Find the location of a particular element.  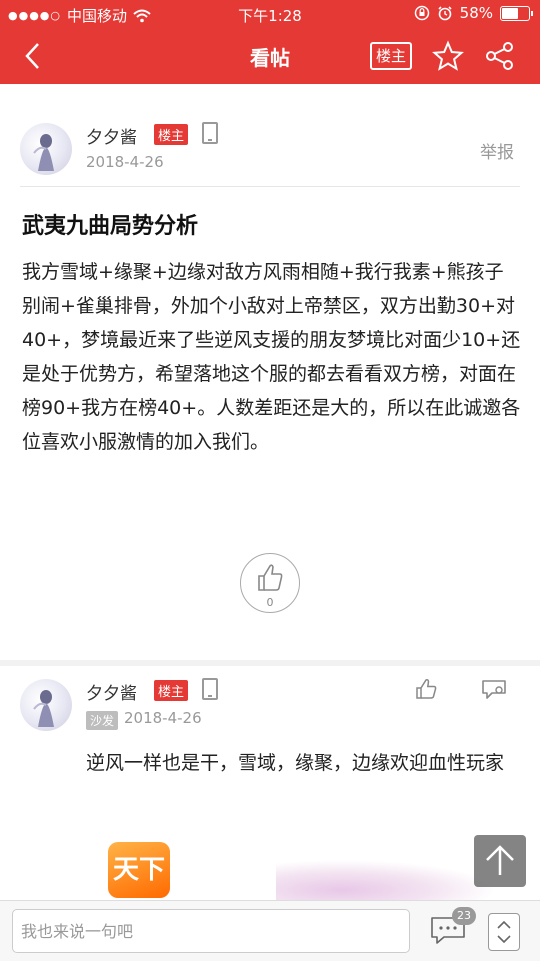

reply-image: 天下 is located at coordinates (306, 865).